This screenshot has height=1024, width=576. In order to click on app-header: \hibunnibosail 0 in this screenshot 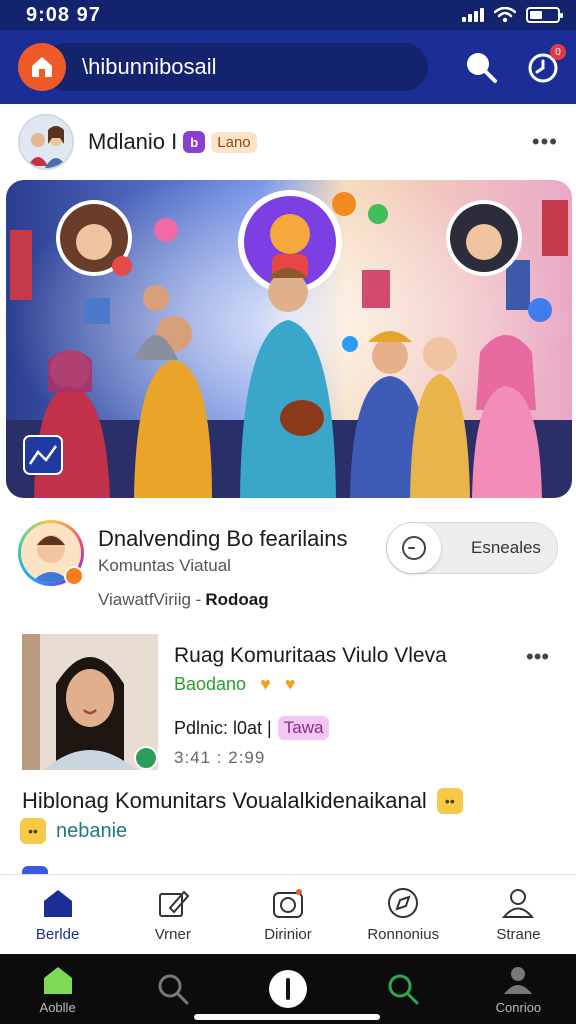, I will do `click(288, 67)`.